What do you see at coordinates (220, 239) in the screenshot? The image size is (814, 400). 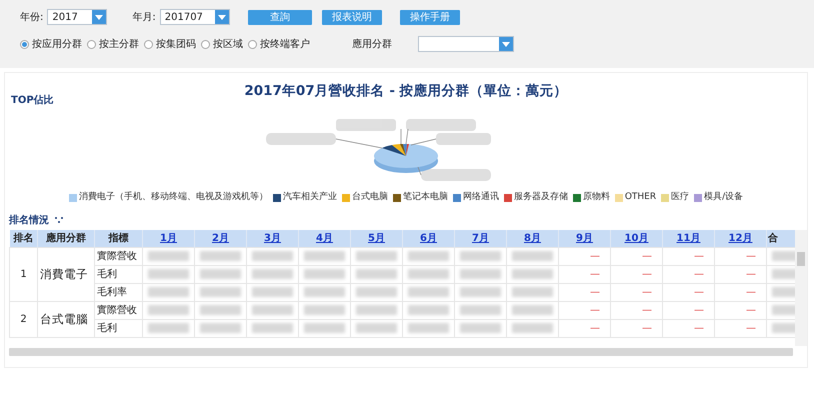 I see `month-link: 2月` at bounding box center [220, 239].